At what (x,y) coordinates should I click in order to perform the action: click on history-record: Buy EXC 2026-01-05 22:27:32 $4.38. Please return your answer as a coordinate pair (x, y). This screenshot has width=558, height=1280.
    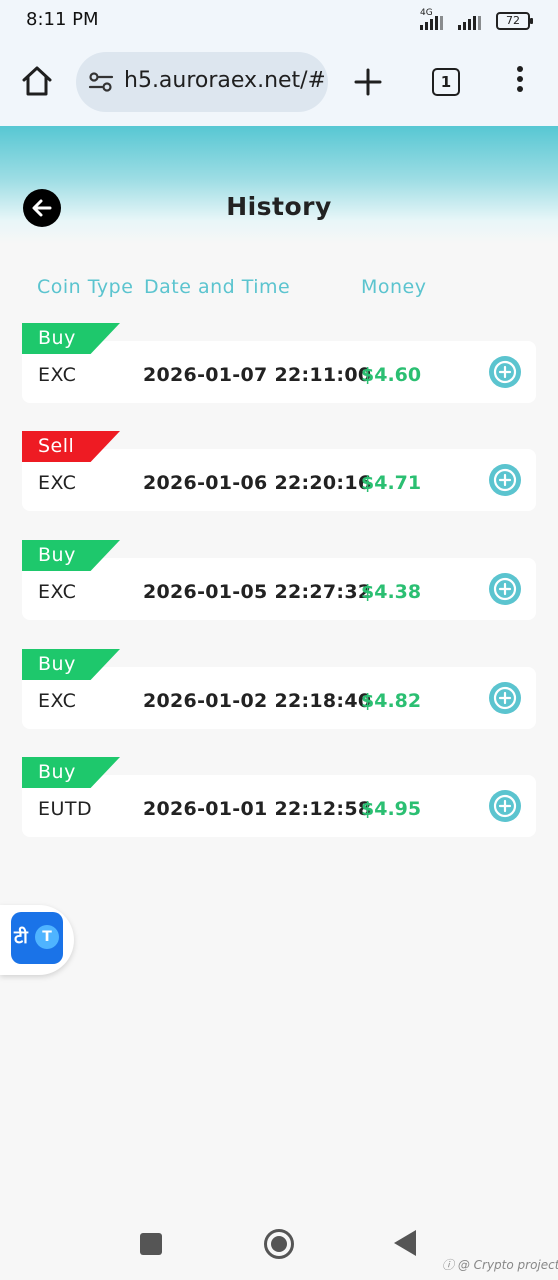
    Looking at the image, I should click on (279, 580).